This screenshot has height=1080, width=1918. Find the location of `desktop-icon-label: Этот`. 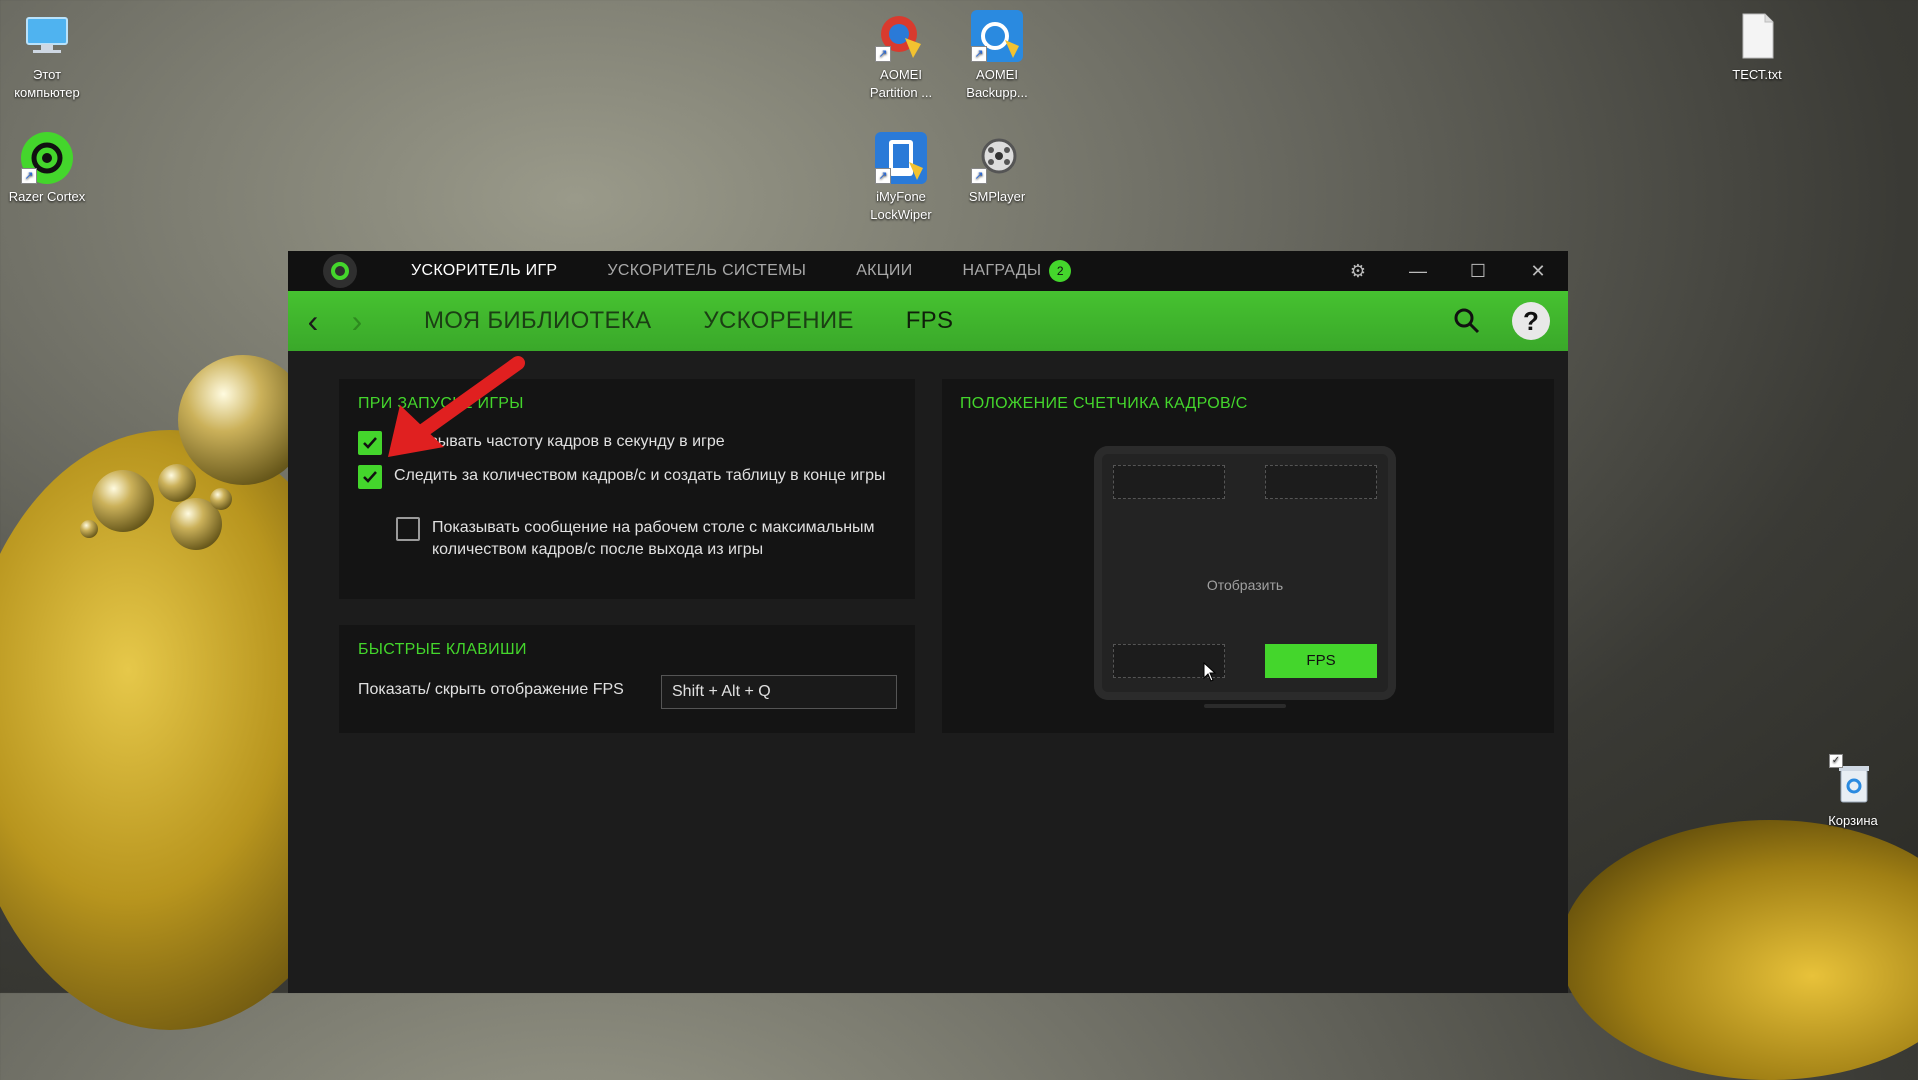

desktop-icon-label: Этот is located at coordinates (47, 74).